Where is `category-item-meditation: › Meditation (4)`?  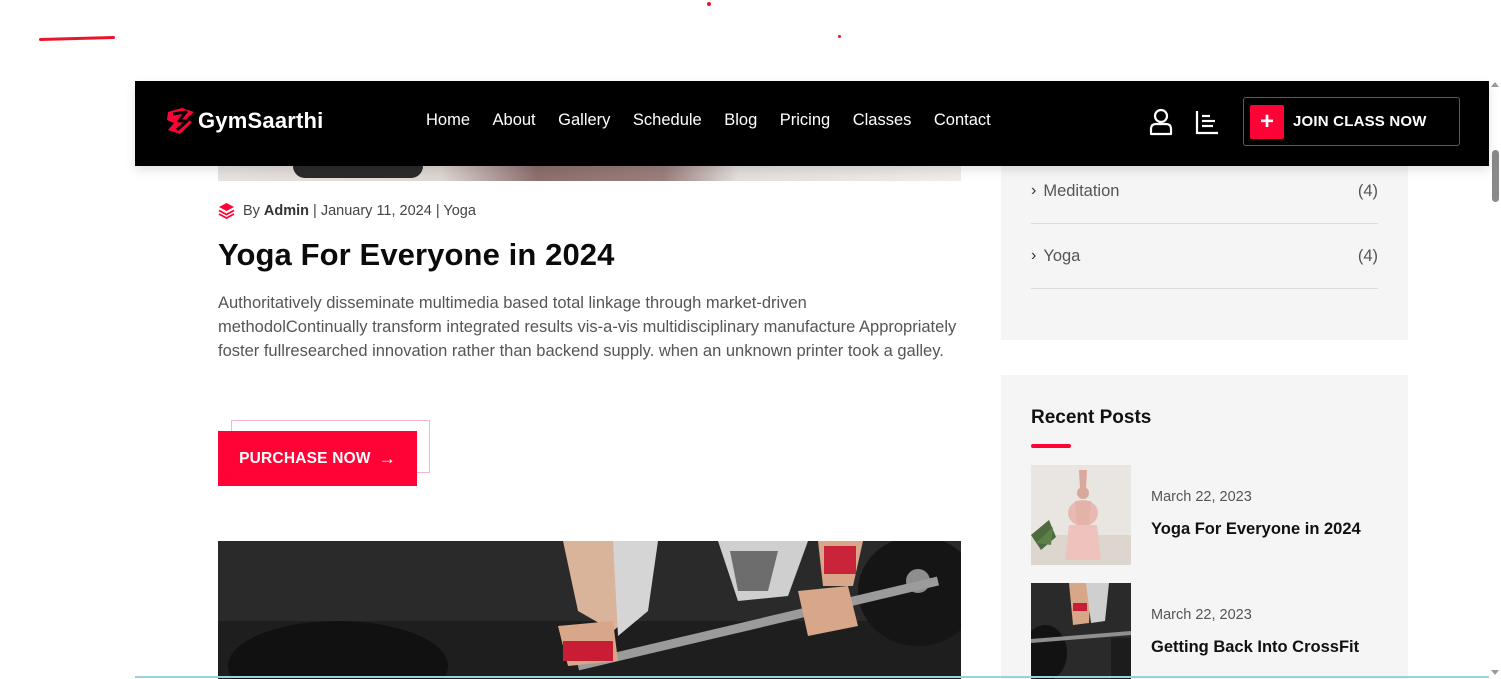
category-item-meditation: › Meditation (4) is located at coordinates (1204, 191).